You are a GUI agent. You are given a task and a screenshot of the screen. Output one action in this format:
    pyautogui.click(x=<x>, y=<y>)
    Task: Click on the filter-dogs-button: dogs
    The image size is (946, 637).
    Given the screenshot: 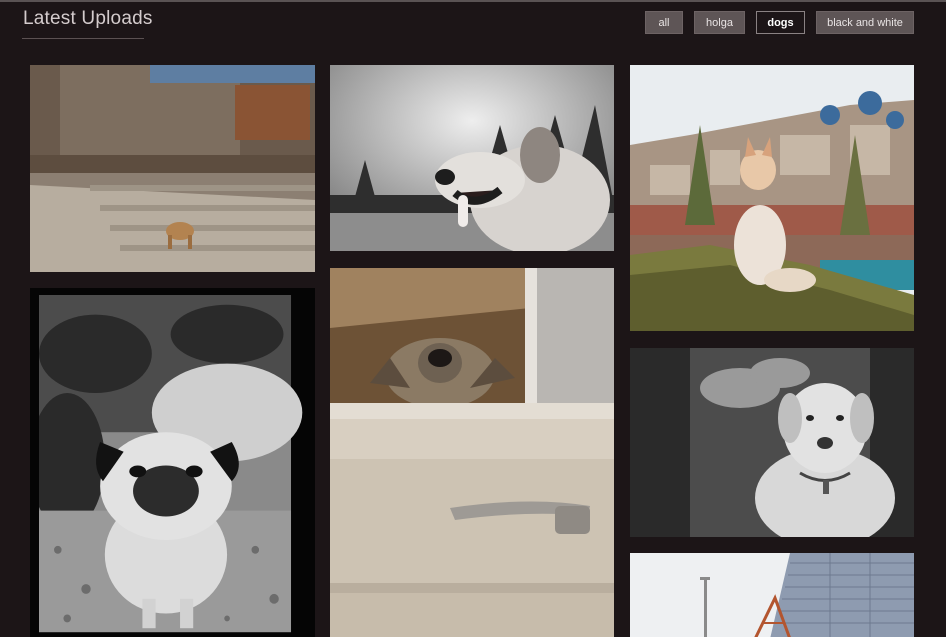 What is the action you would take?
    pyautogui.click(x=780, y=22)
    